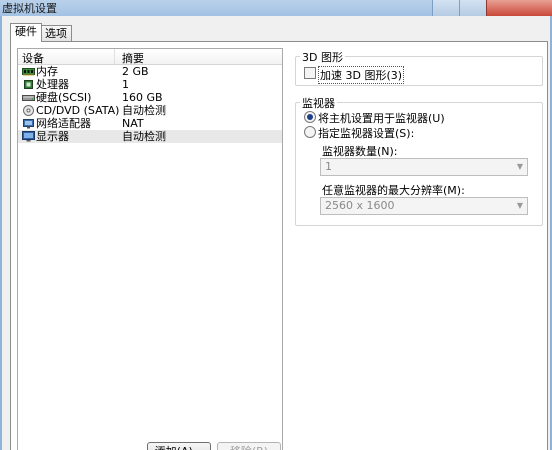 The image size is (552, 450). I want to click on device-summary: 2 GB, so click(135, 71).